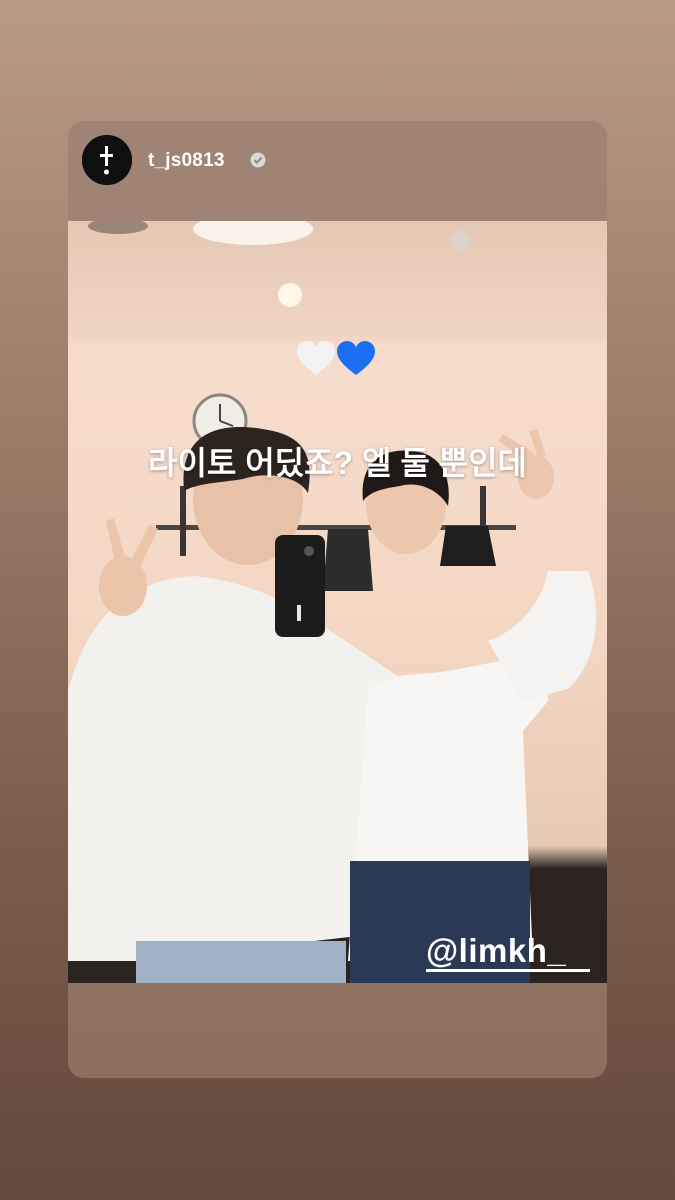 This screenshot has height=1200, width=675. Describe the element at coordinates (316, 358) in the screenshot. I see `white-heart-icon` at that location.